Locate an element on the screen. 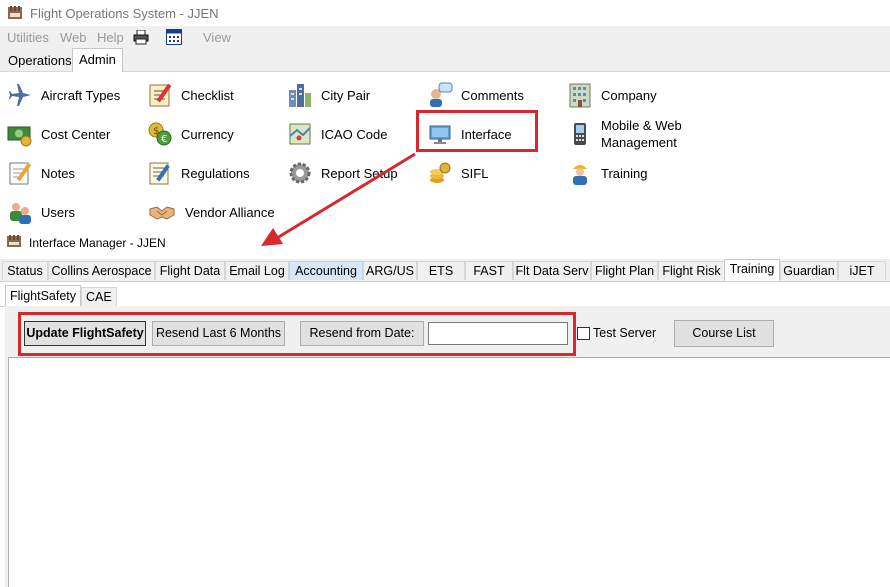 The height and width of the screenshot is (587, 890). tab-ets: ETS is located at coordinates (441, 270).